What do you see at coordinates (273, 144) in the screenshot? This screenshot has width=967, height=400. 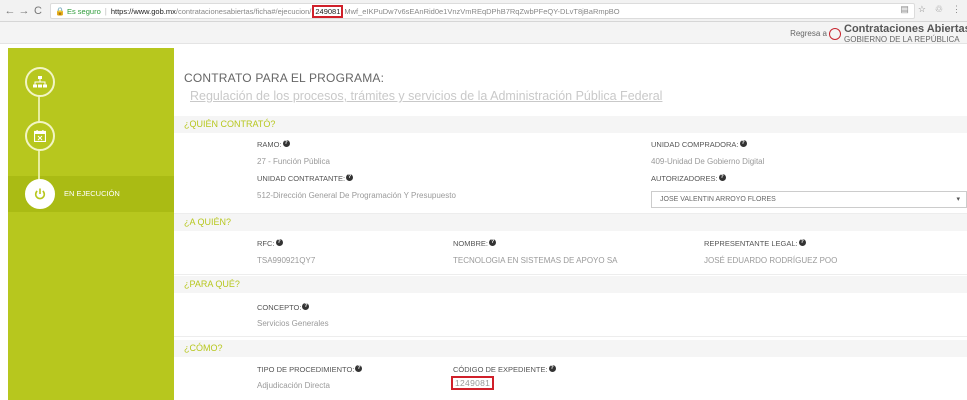 I see `ramo-label: RAMO:?` at bounding box center [273, 144].